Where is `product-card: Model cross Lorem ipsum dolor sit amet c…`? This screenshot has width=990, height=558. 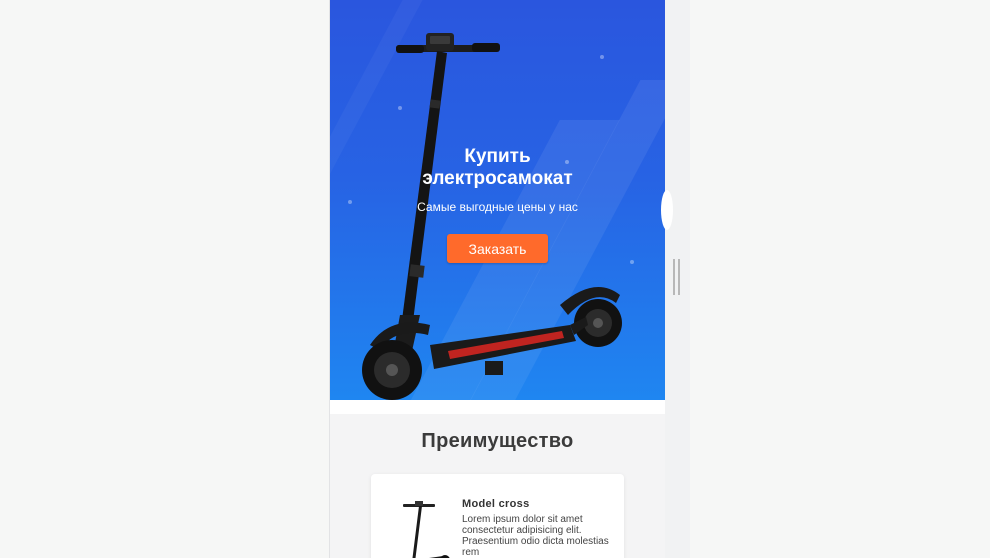
product-card: Model cross Lorem ipsum dolor sit amet c… is located at coordinates (497, 516).